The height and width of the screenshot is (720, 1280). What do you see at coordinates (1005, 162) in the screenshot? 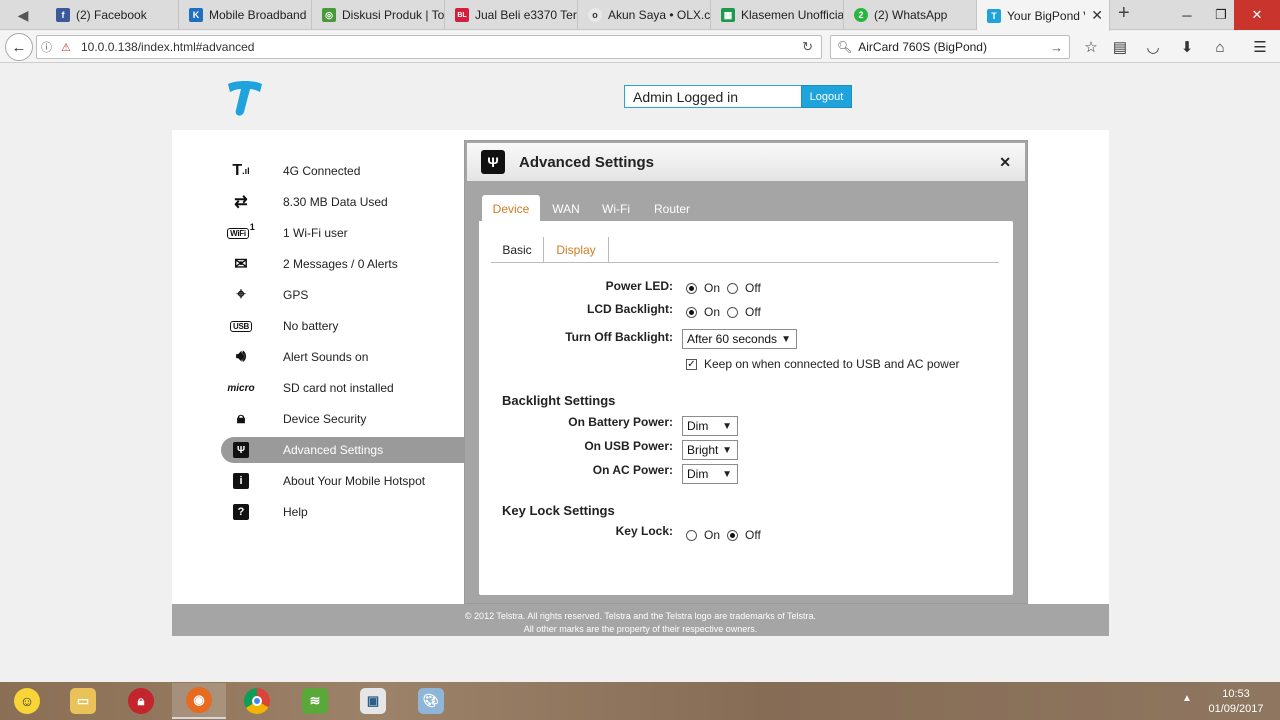
I see `close-icon: ✕` at bounding box center [1005, 162].